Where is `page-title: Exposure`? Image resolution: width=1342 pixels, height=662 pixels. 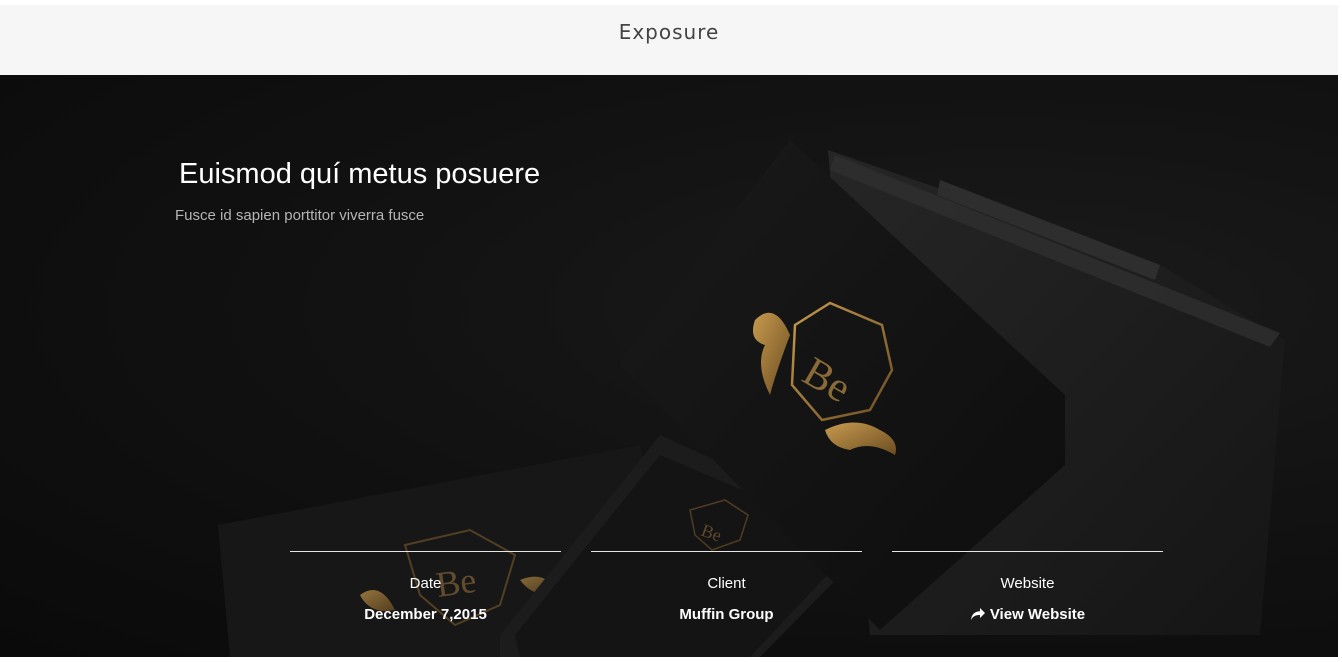
page-title: Exposure is located at coordinates (669, 32).